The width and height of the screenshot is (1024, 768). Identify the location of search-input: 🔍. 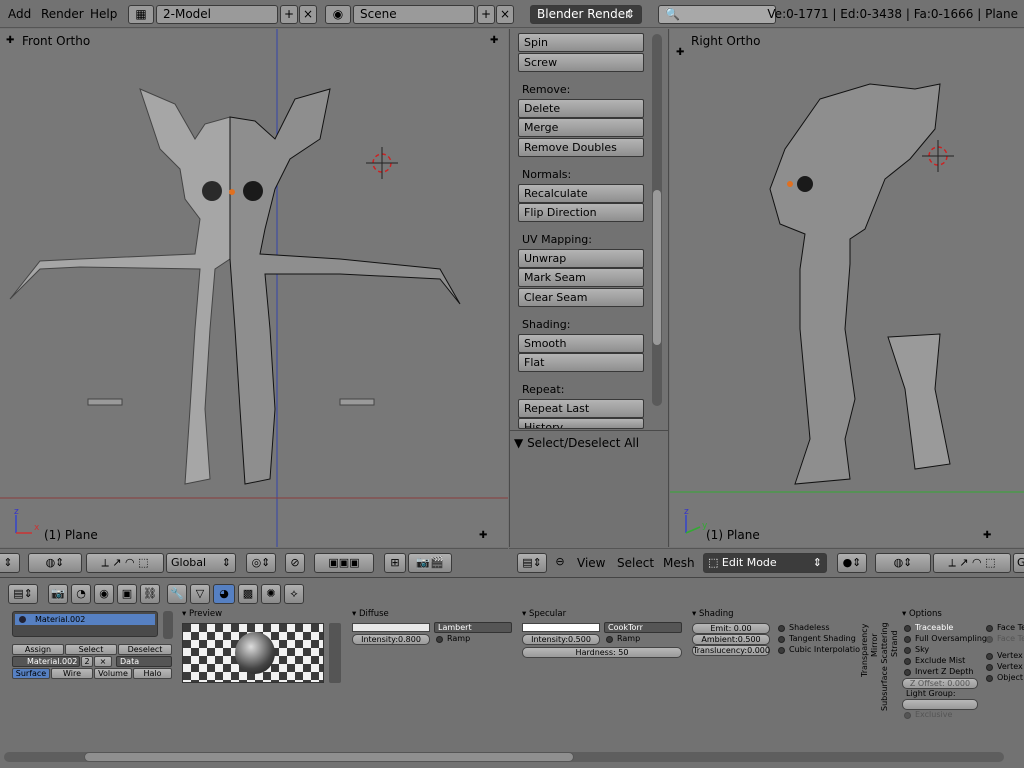
(717, 14).